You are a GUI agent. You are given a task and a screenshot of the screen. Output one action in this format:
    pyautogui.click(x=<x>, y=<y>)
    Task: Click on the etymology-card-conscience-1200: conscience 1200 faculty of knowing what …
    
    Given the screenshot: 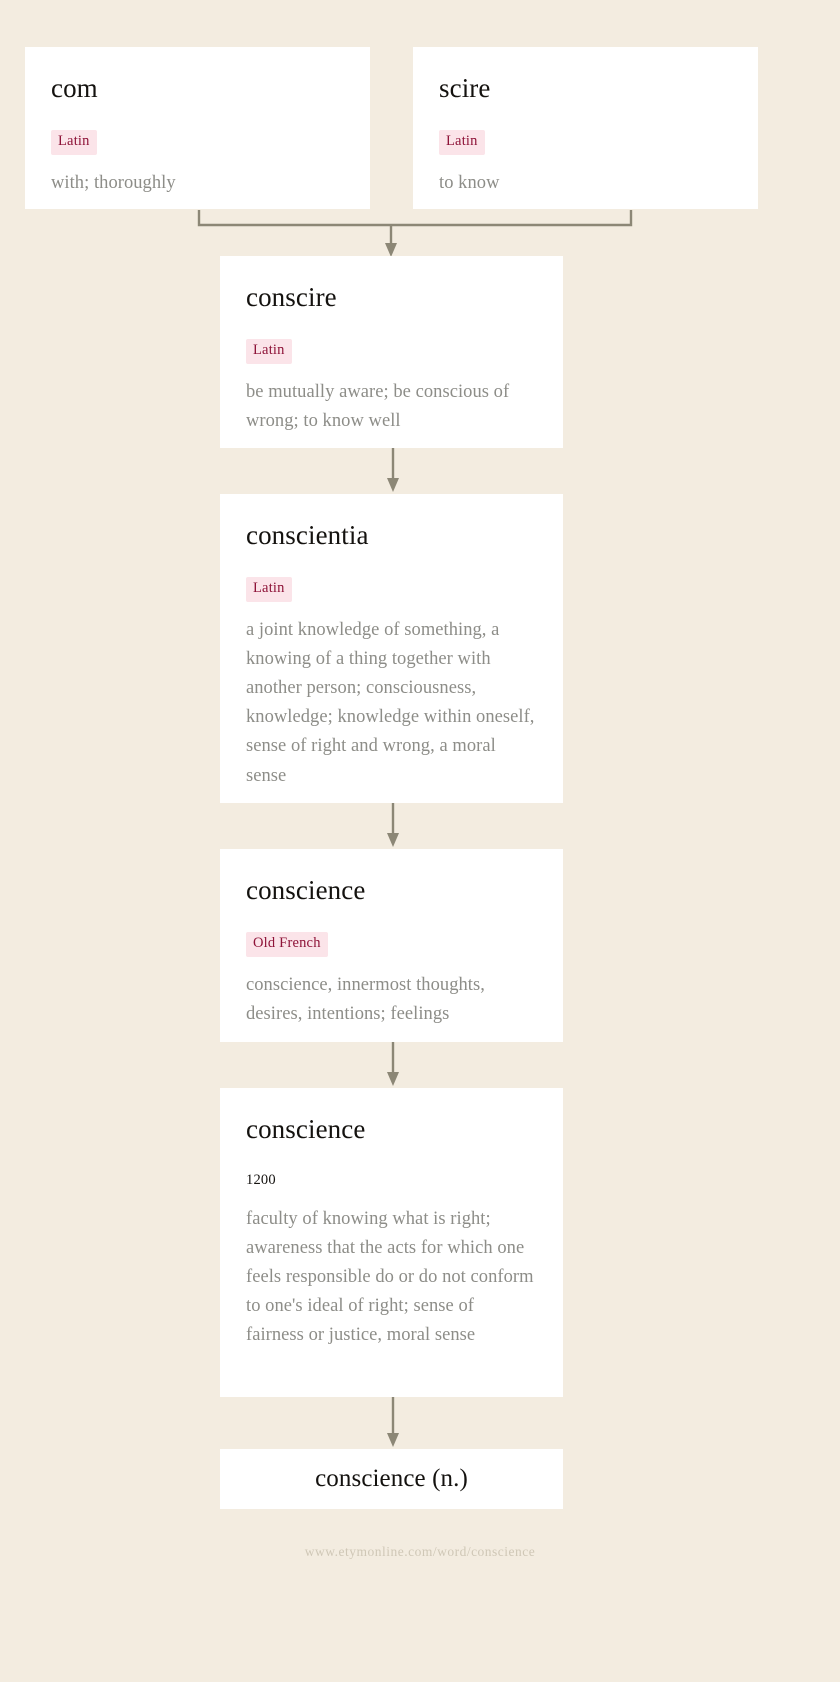 What is the action you would take?
    pyautogui.click(x=391, y=1242)
    